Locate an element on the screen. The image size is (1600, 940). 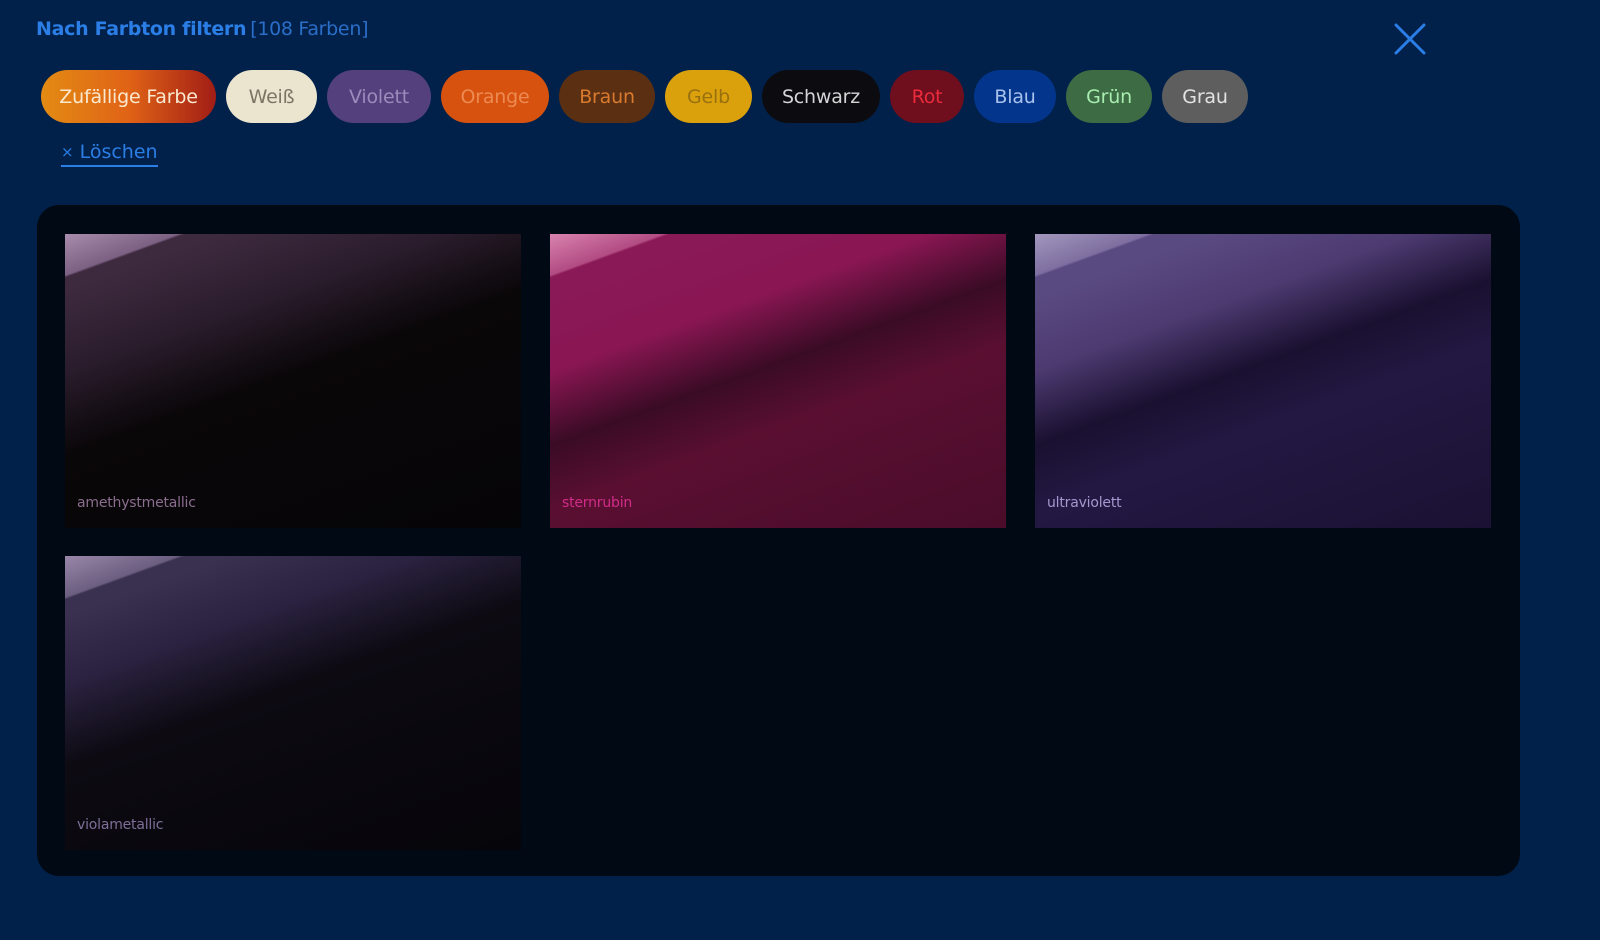
close-button is located at coordinates (1410, 39).